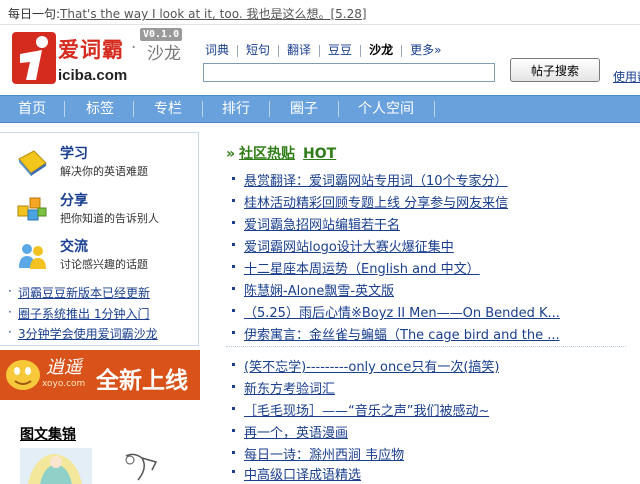 This screenshot has height=484, width=640. I want to click on category-title: 交流, so click(74, 247).